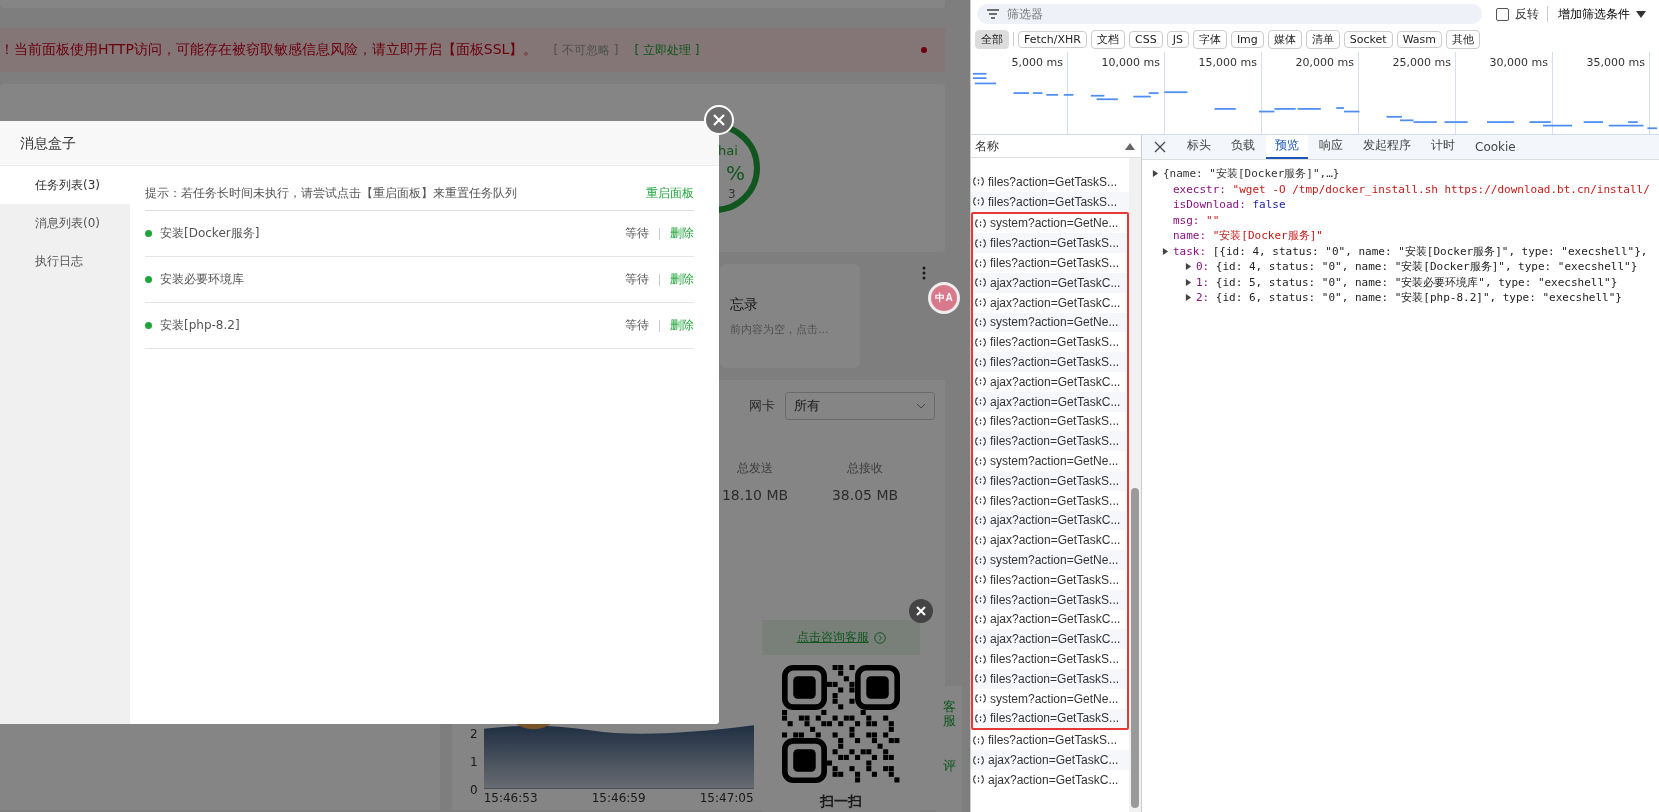  What do you see at coordinates (1418, 298) in the screenshot?
I see `json-value: {id: 6, status: "0", name: "安装[php-8.2]", type: "execshell"}` at bounding box center [1418, 298].